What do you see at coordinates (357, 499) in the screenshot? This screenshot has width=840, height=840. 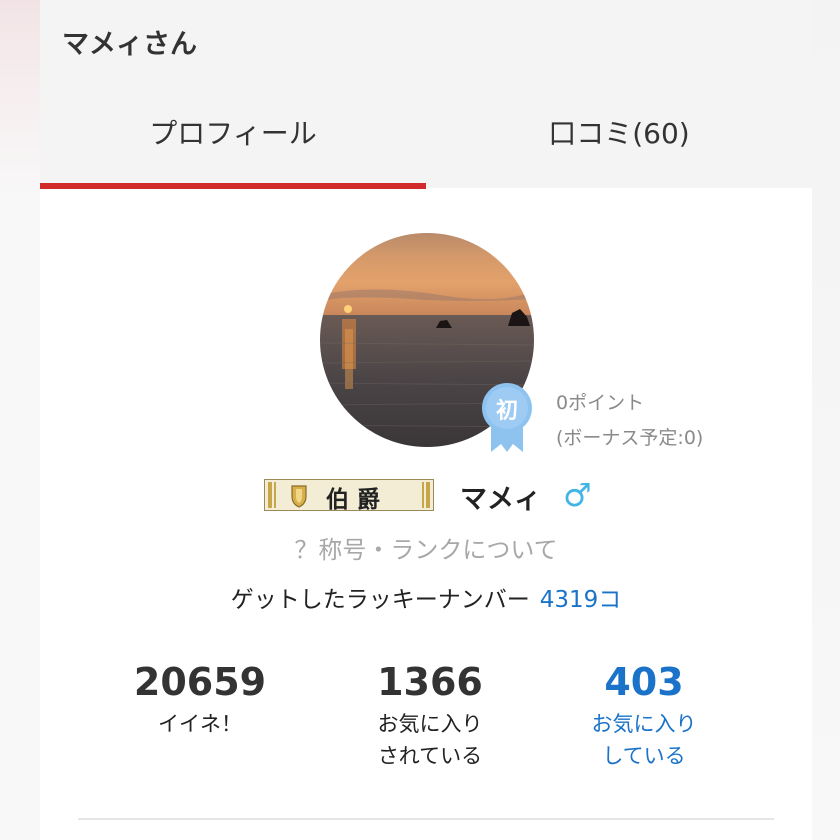 I see `rank-title-text: 伯爵` at bounding box center [357, 499].